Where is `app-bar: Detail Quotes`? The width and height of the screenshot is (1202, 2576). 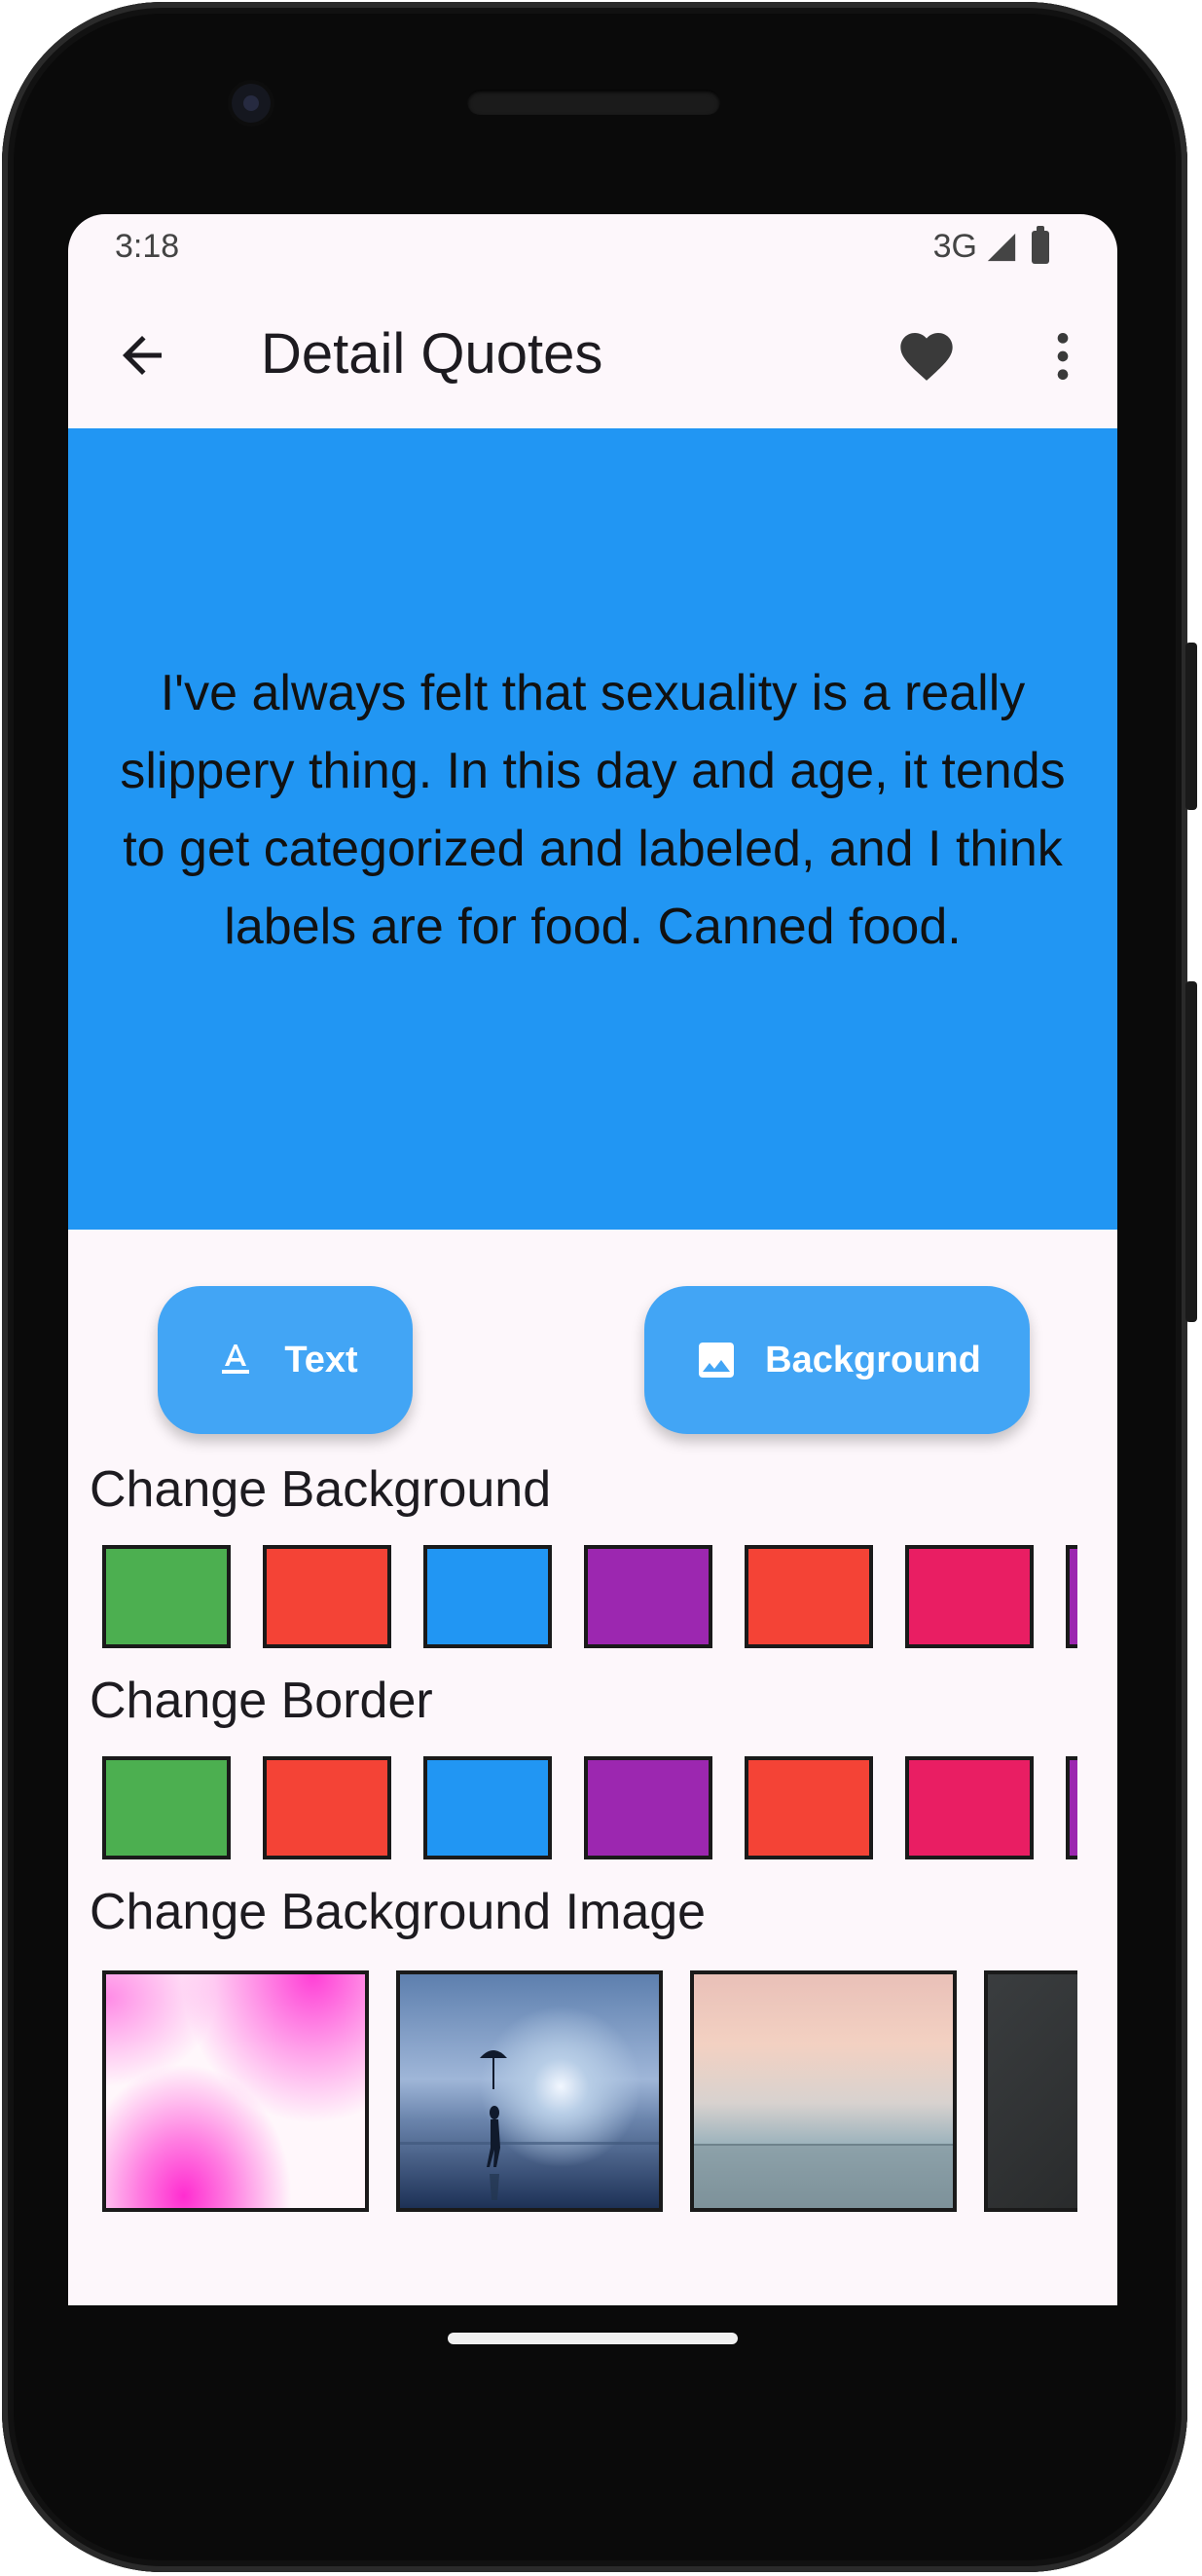 app-bar: Detail Quotes is located at coordinates (592, 355).